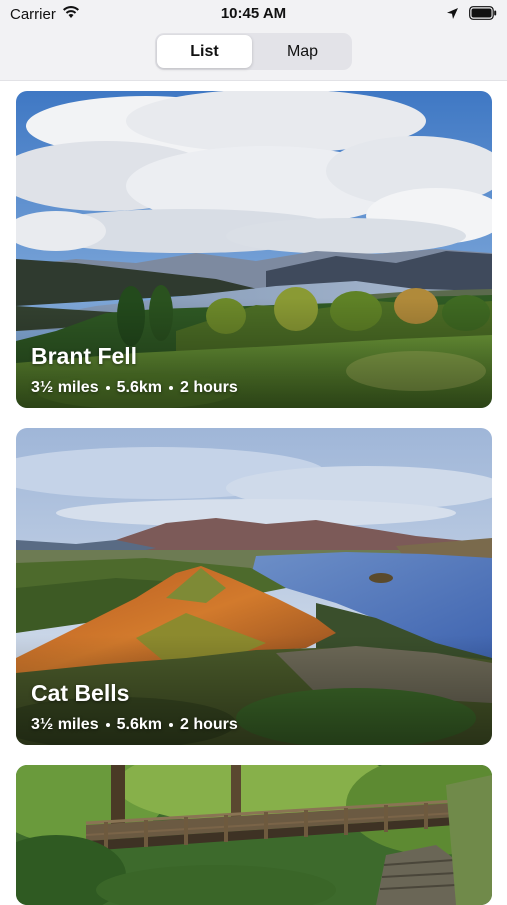  I want to click on status-bar: Carrier 10:45 AM, so click(253, 14).